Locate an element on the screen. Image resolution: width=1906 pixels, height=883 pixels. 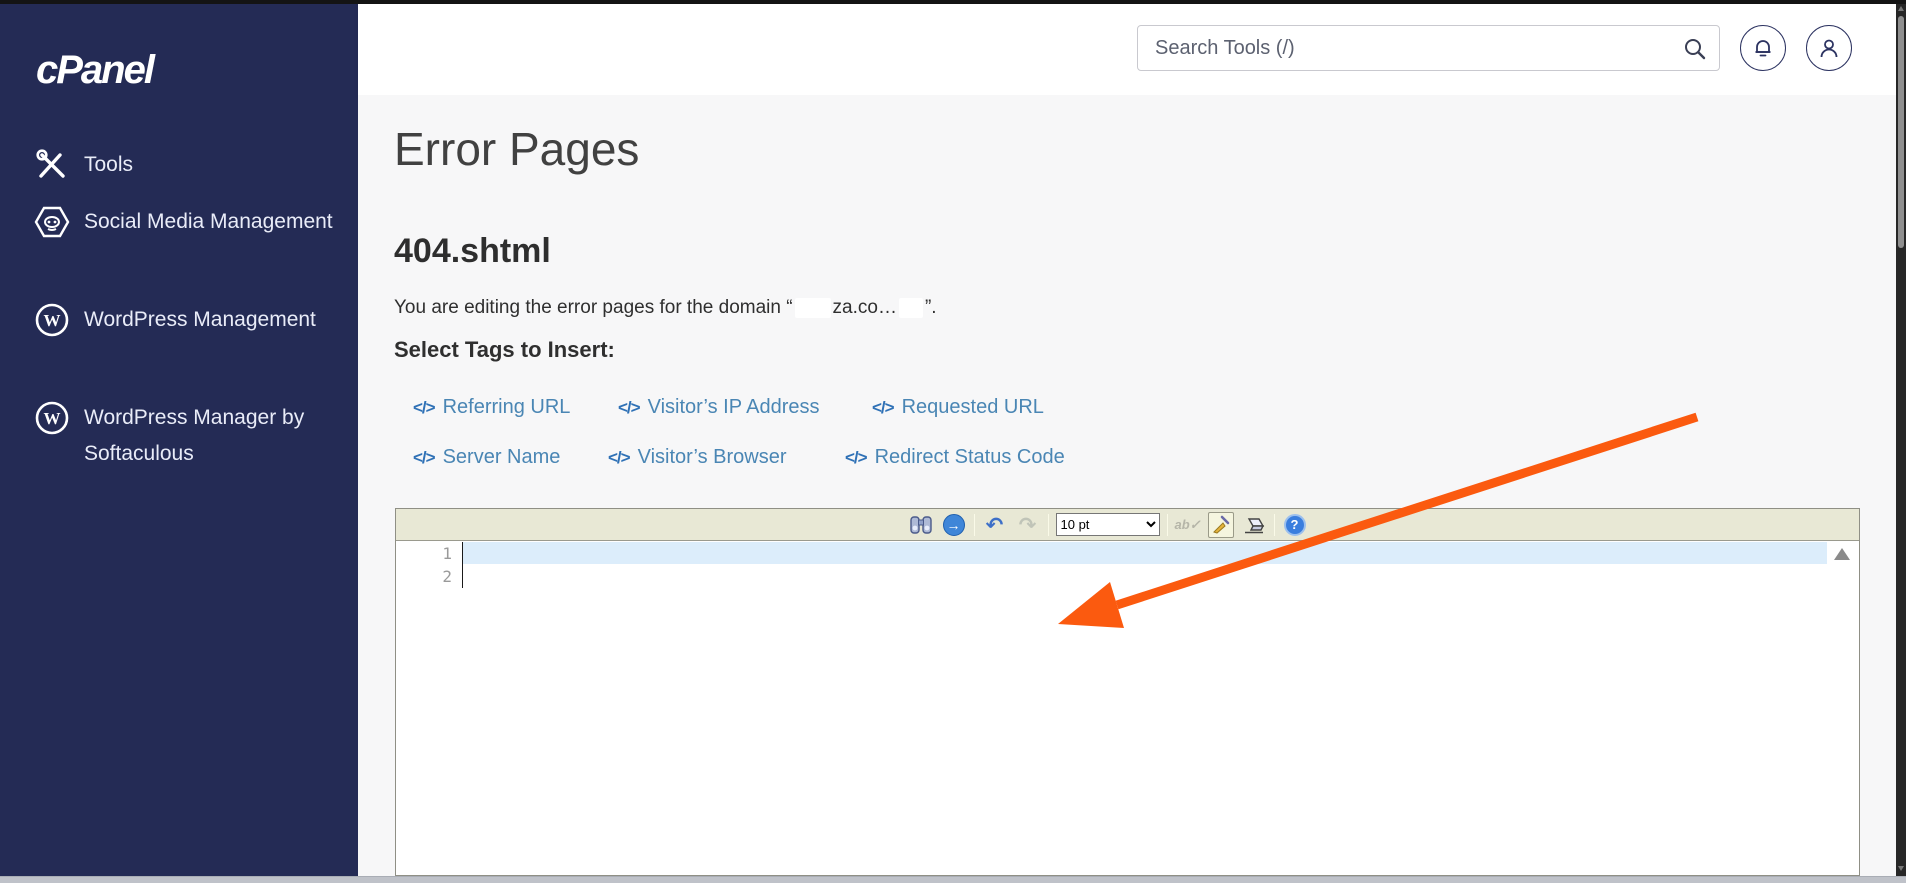
tag-label: Referring URL is located at coordinates (506, 407).